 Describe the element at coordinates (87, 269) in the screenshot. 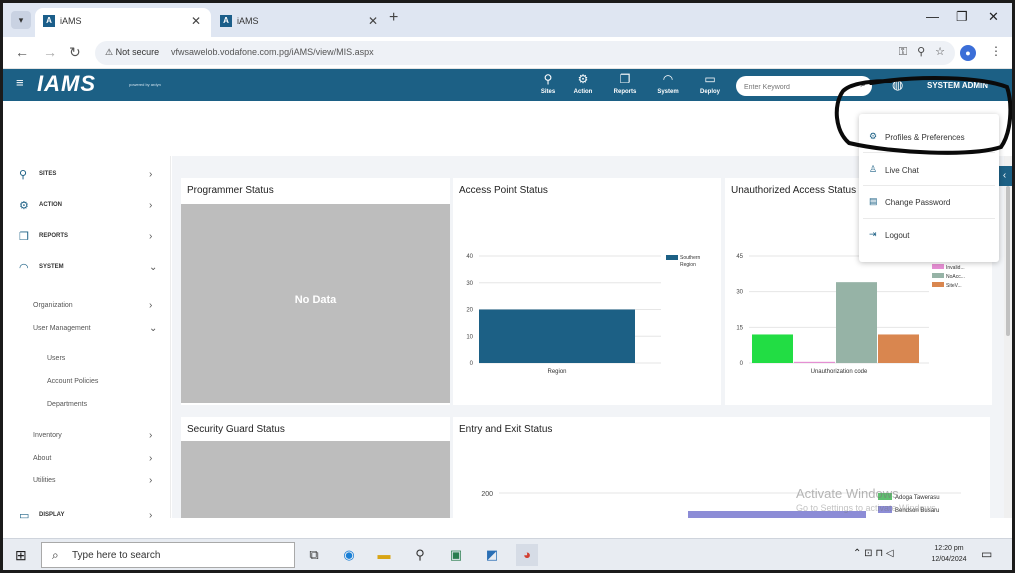

I see `sidebar-item-system: ◠ SYSTEM ⌄` at that location.